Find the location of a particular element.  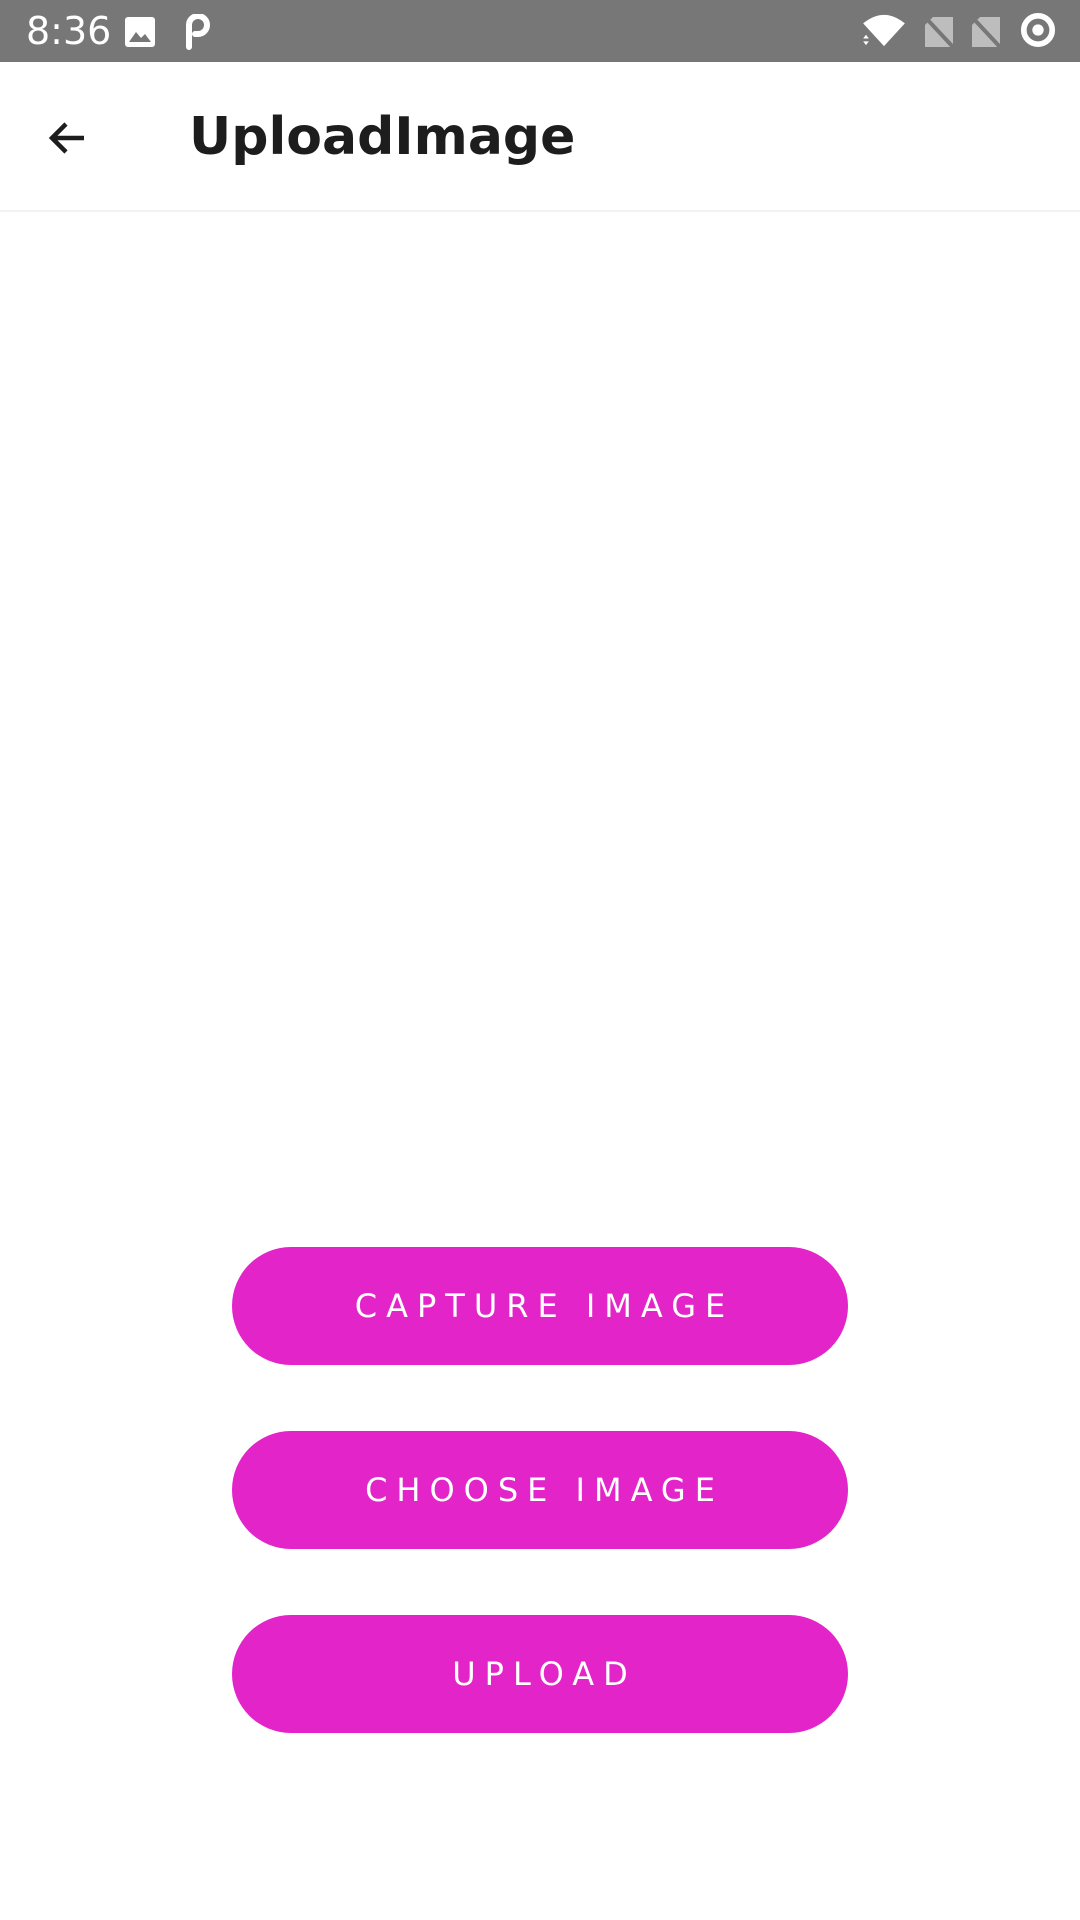

image-notification-icon is located at coordinates (140, 32).